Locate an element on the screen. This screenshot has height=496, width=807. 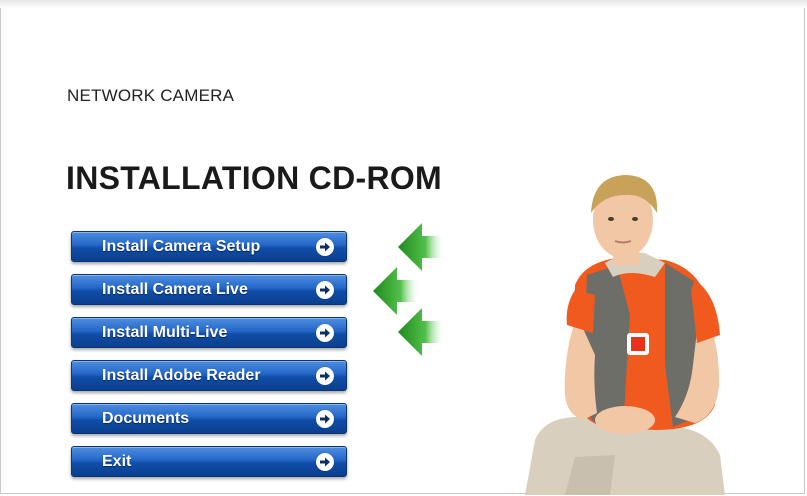
page-title: INSTALLATION CD-ROM is located at coordinates (254, 178).